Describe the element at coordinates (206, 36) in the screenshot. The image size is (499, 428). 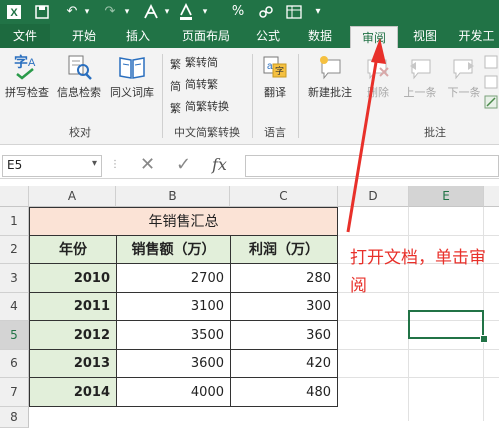
I see `tab-page-layout: 页面布局` at that location.